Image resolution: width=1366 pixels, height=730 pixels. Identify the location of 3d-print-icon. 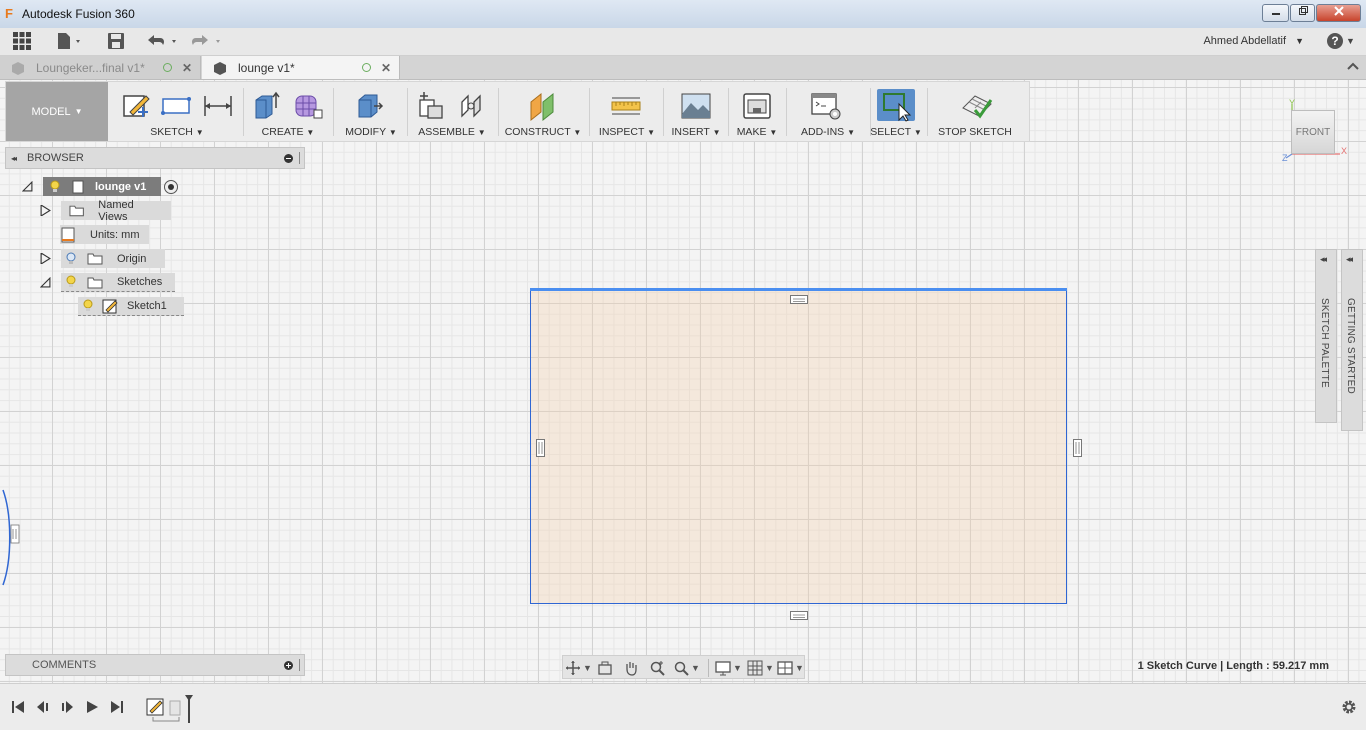
(757, 106).